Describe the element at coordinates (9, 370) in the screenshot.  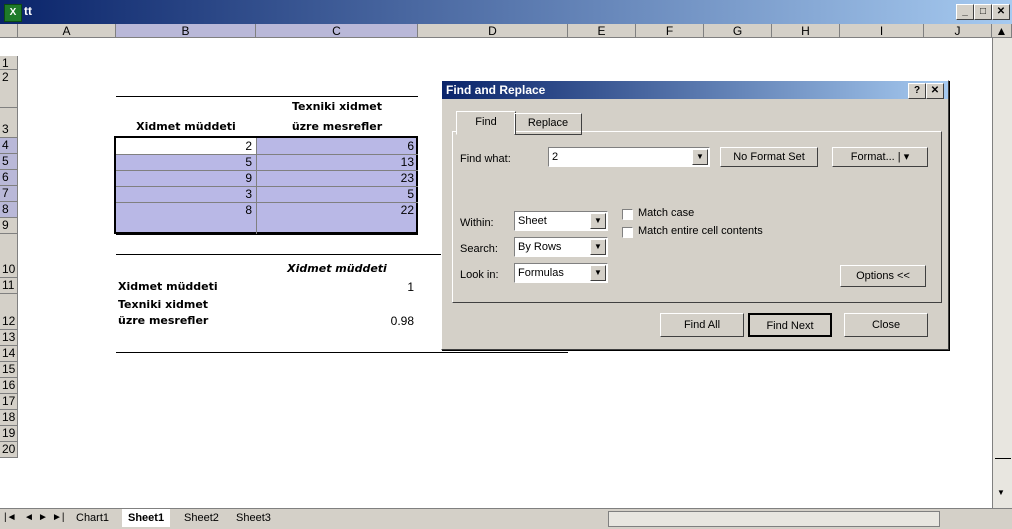
I see `row-header-15: 15` at that location.